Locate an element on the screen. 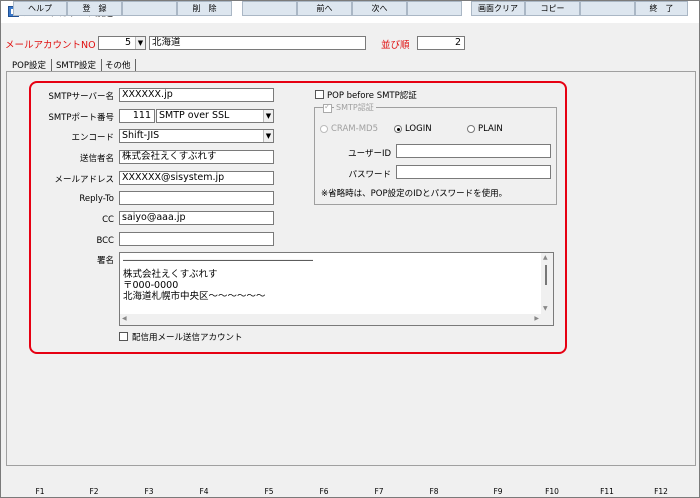 This screenshot has width=700, height=498. f3-key-label: F3 is located at coordinates (149, 491).